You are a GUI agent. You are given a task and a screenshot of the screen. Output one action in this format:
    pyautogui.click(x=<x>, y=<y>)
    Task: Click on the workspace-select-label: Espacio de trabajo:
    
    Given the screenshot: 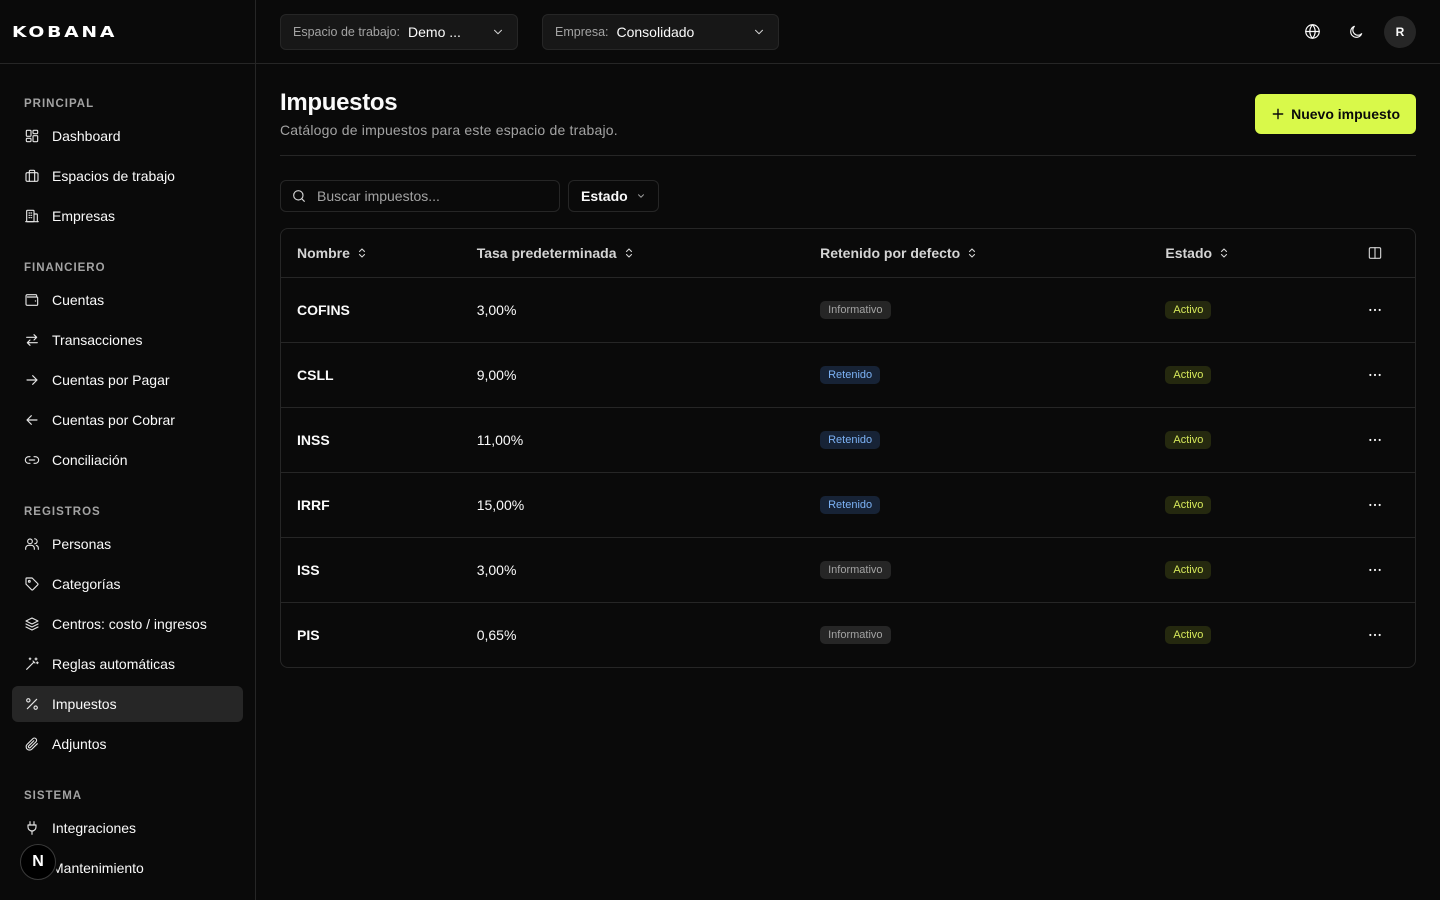 What is the action you would take?
    pyautogui.click(x=347, y=31)
    